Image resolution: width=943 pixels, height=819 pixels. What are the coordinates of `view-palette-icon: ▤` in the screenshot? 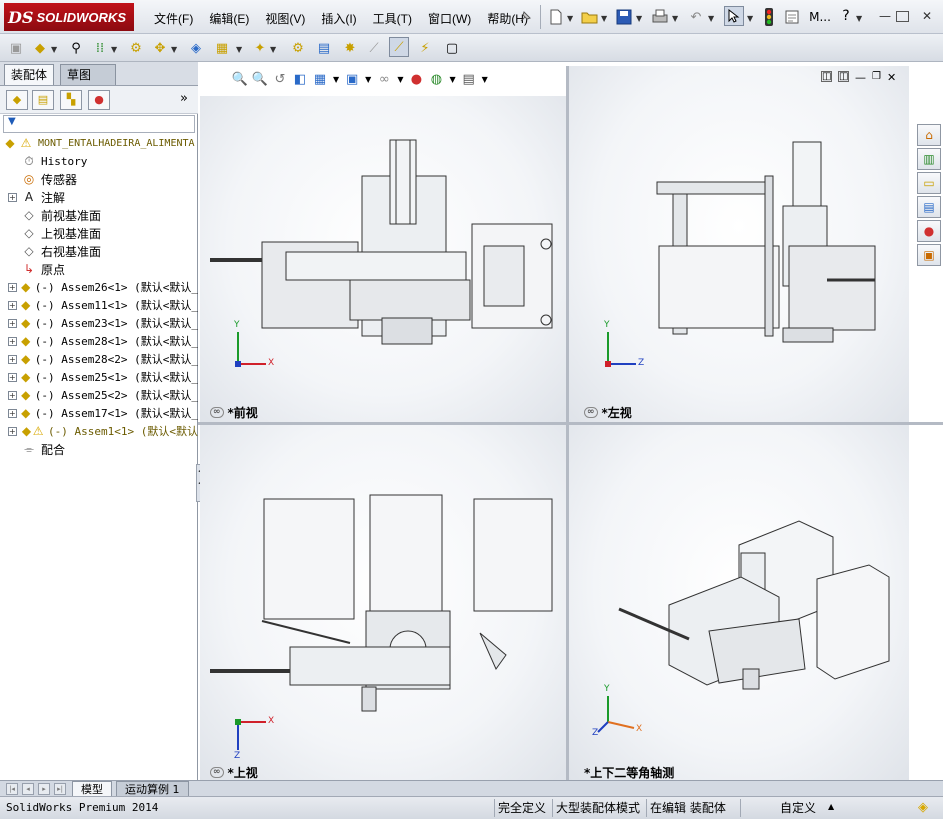 It's located at (929, 207).